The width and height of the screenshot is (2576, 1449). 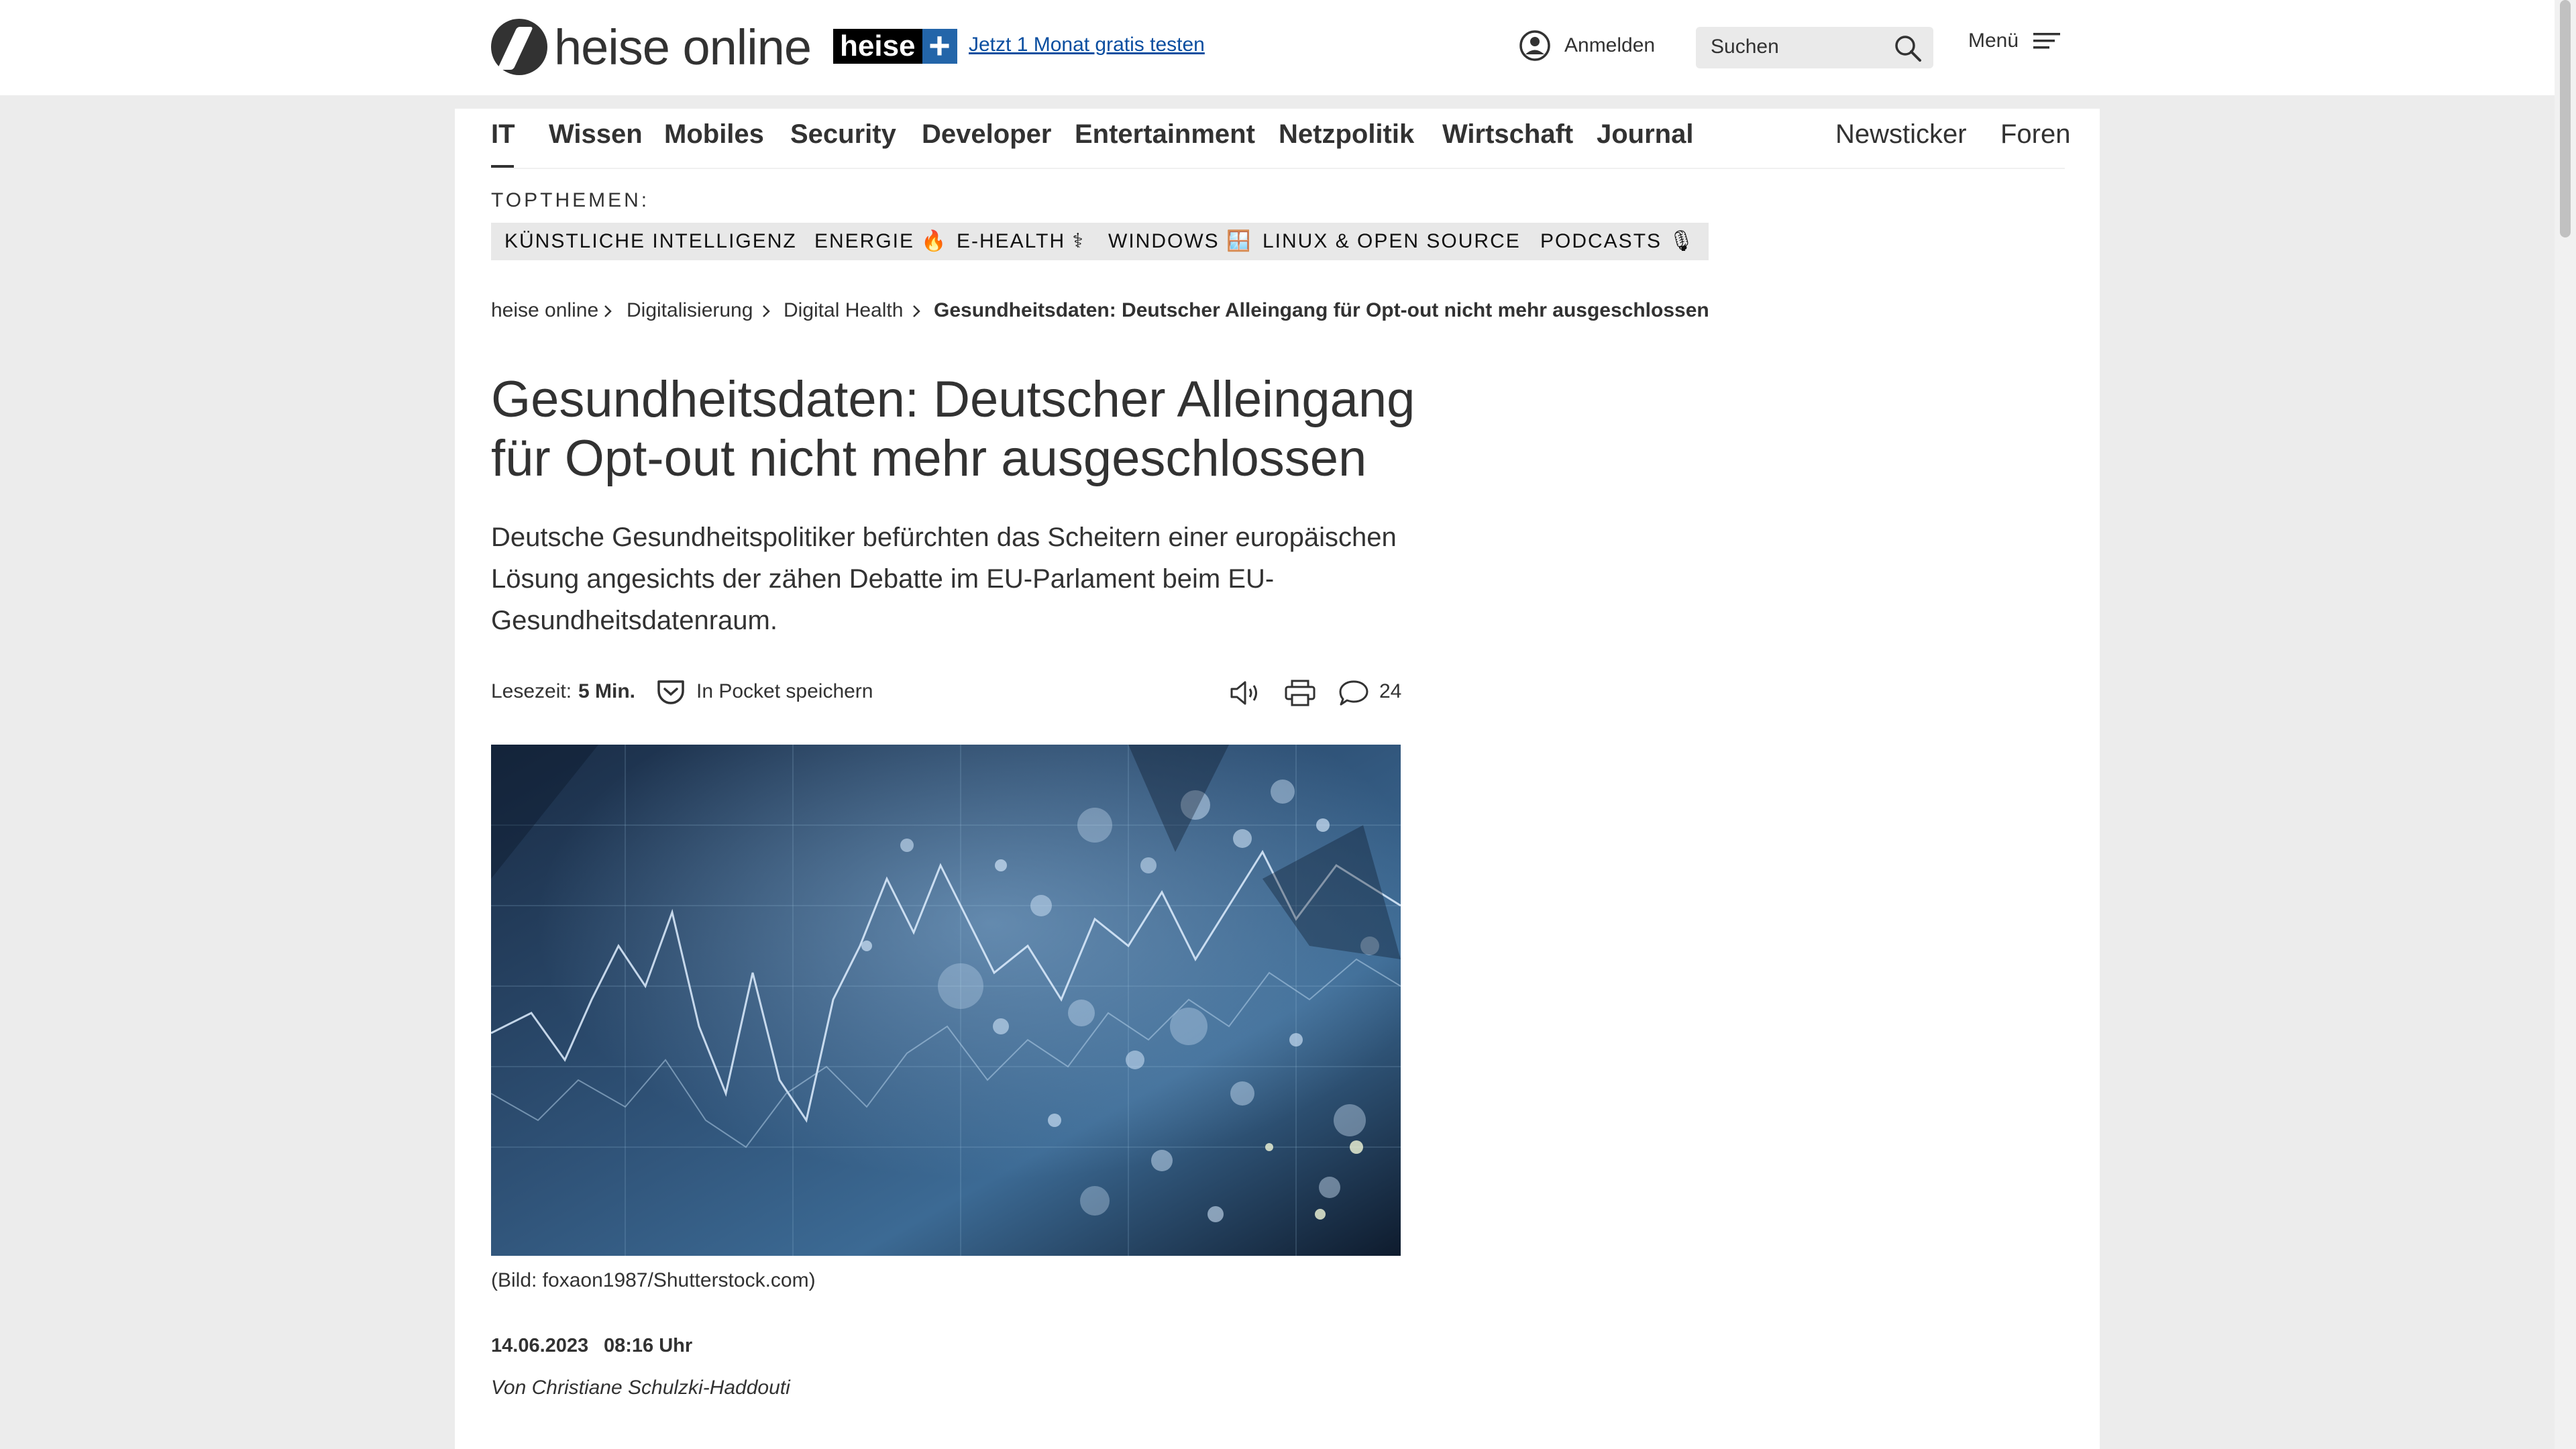 What do you see at coordinates (671, 692) in the screenshot?
I see `pocket-icon` at bounding box center [671, 692].